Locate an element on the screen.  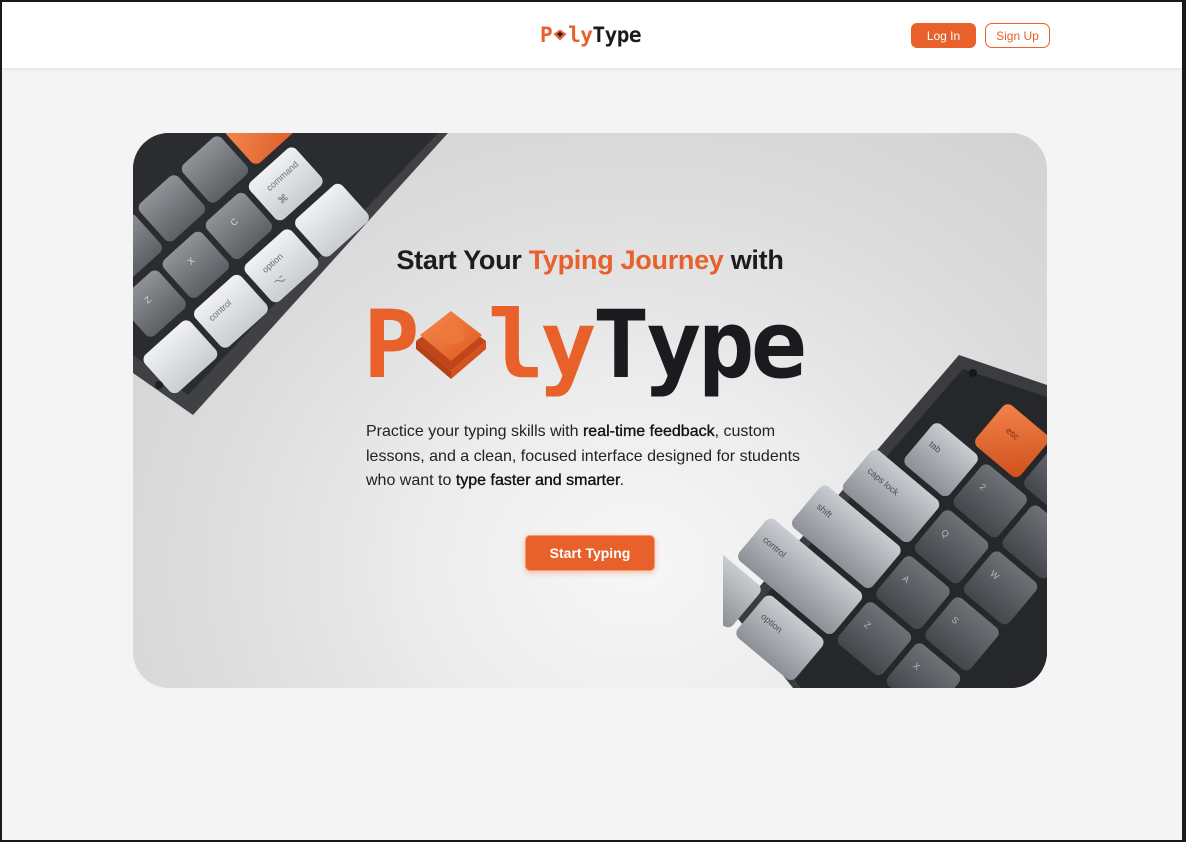
keycap-logo-icon is located at coordinates (560, 35).